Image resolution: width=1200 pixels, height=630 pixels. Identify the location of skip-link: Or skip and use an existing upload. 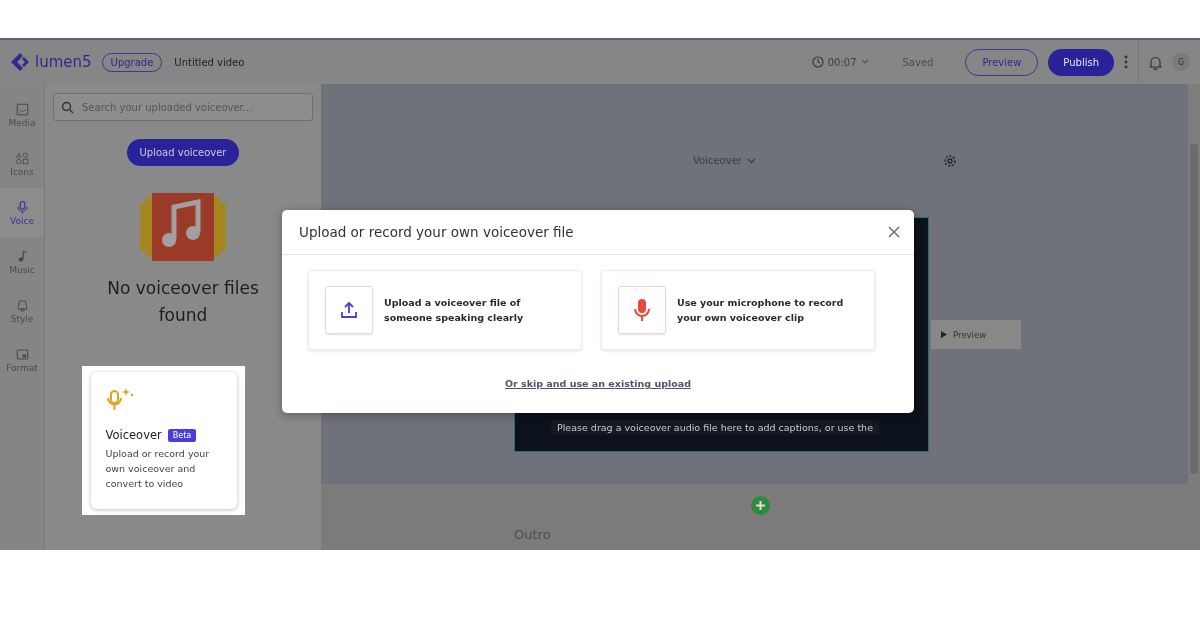
(597, 383).